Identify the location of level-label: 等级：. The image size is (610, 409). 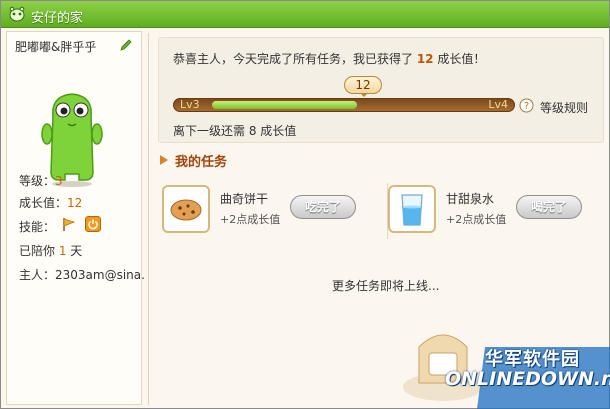
(37, 181).